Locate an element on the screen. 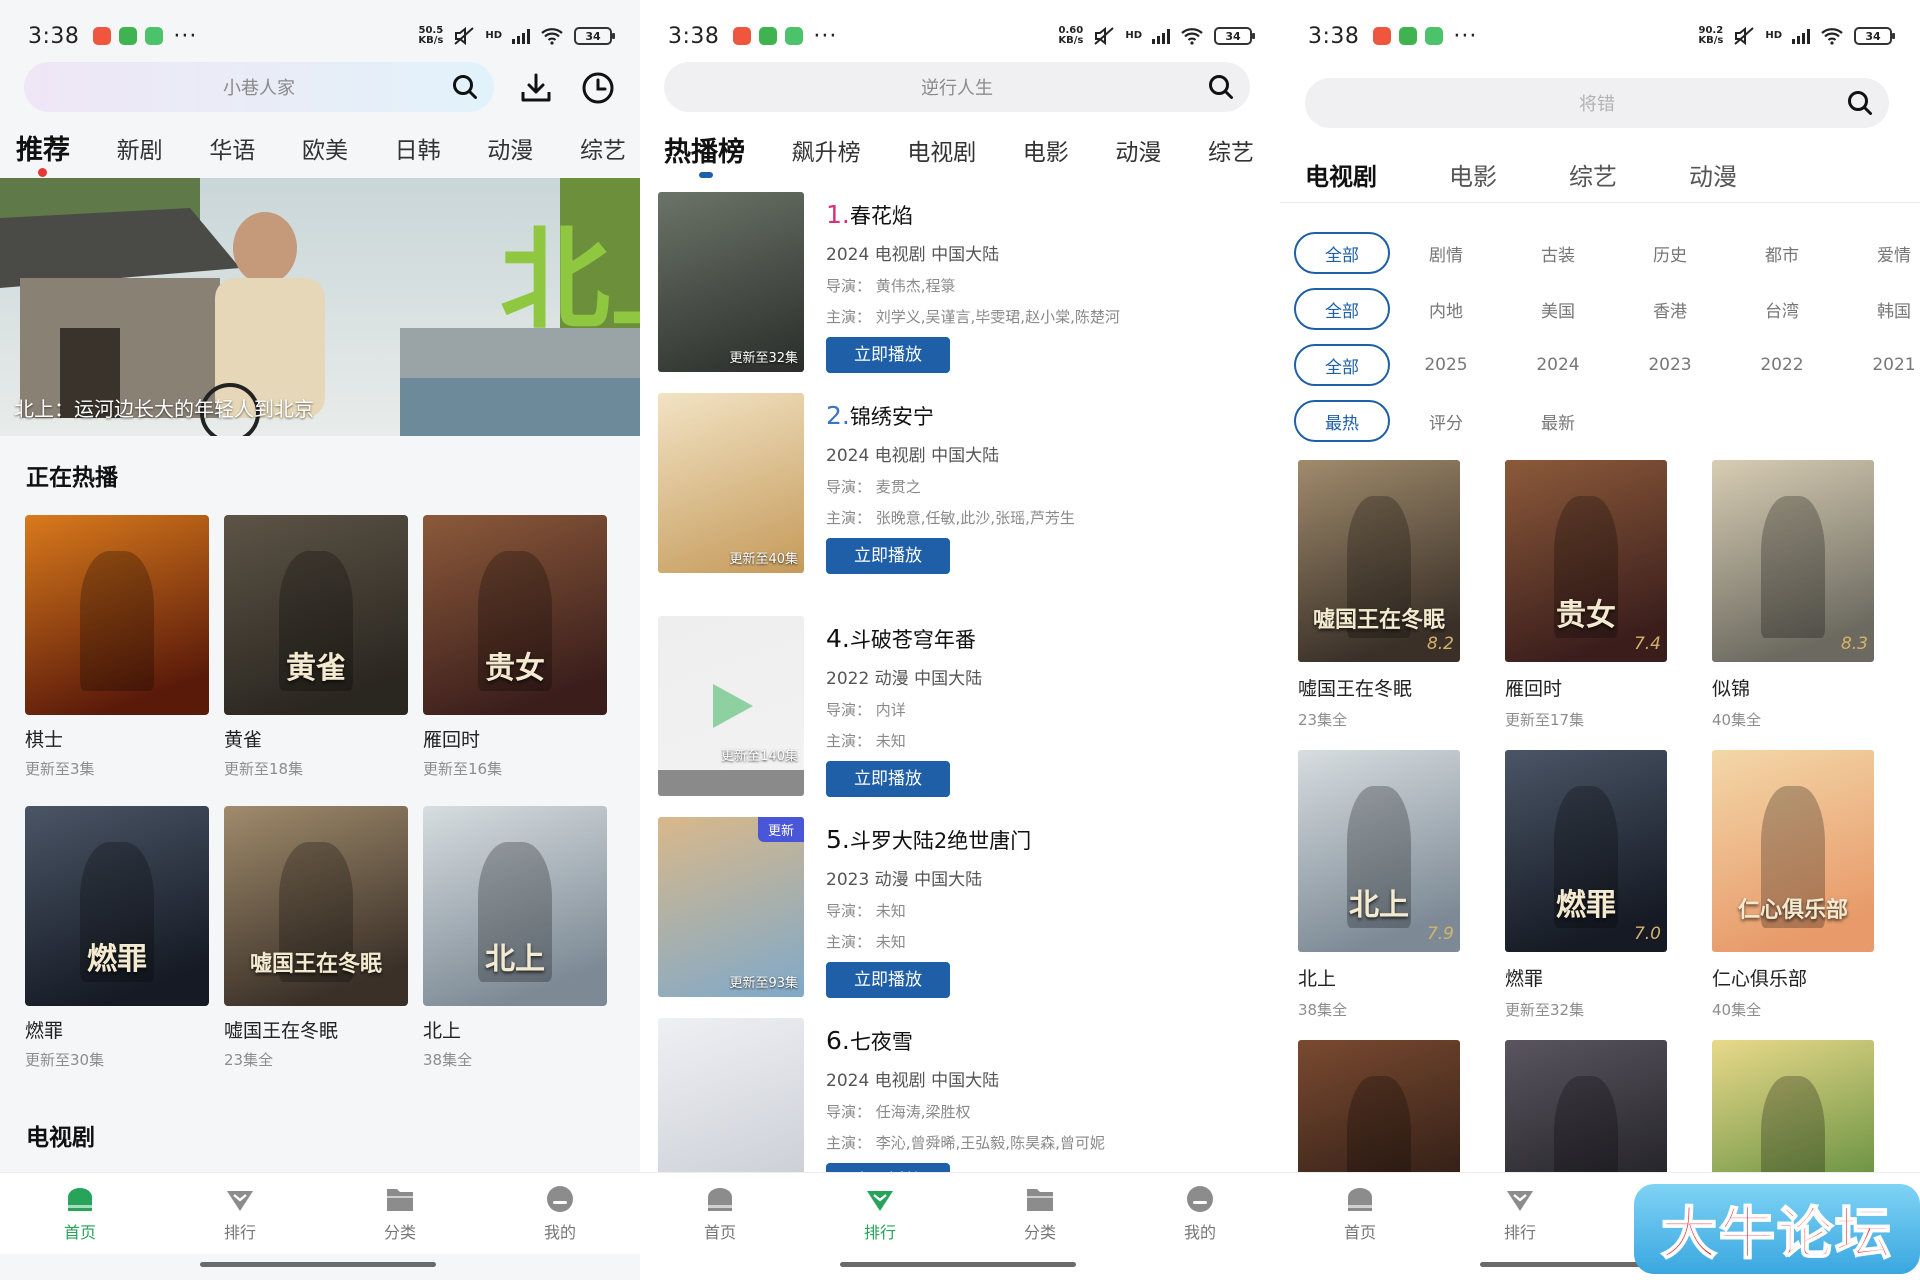 This screenshot has height=1280, width=1920. watermark-text: 大牛论坛 is located at coordinates (1776, 1234).